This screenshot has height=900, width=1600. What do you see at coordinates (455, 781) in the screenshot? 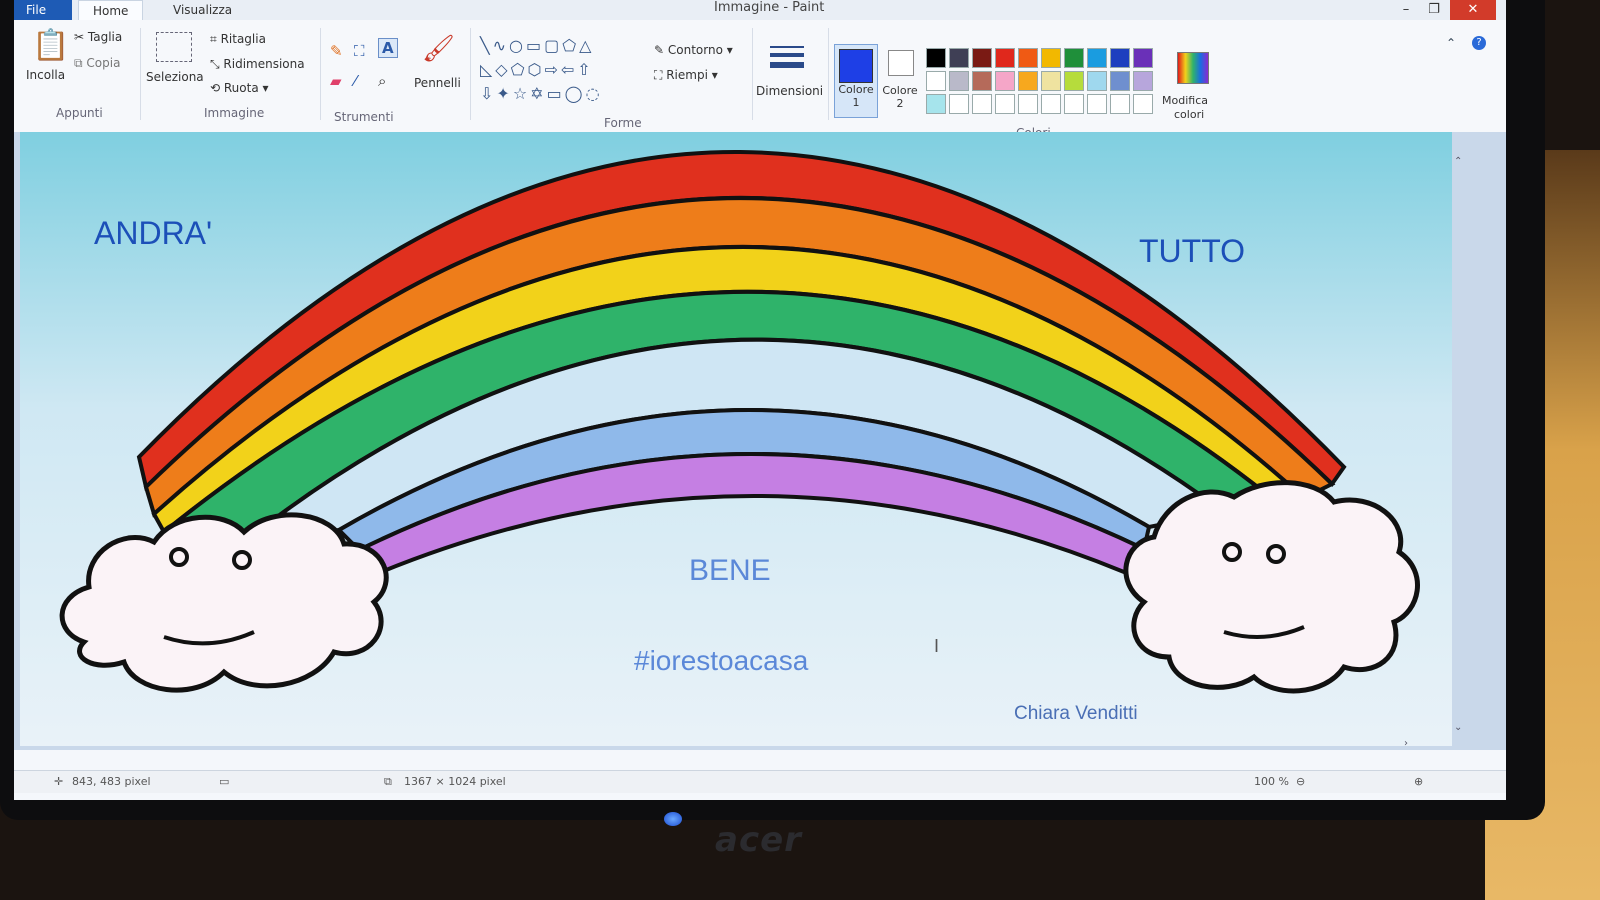
I see `image-size: 1367 × 1024 pixel` at bounding box center [455, 781].